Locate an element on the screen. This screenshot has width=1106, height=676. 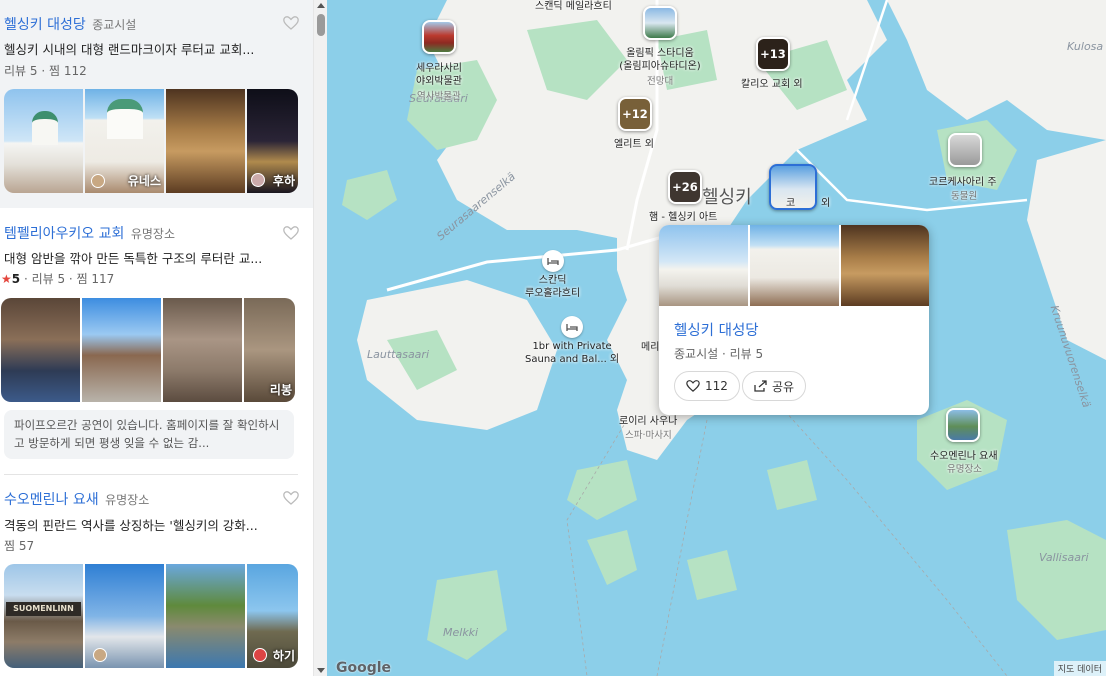
marker-label: 칼리오 교회 외 is located at coordinates (772, 84).